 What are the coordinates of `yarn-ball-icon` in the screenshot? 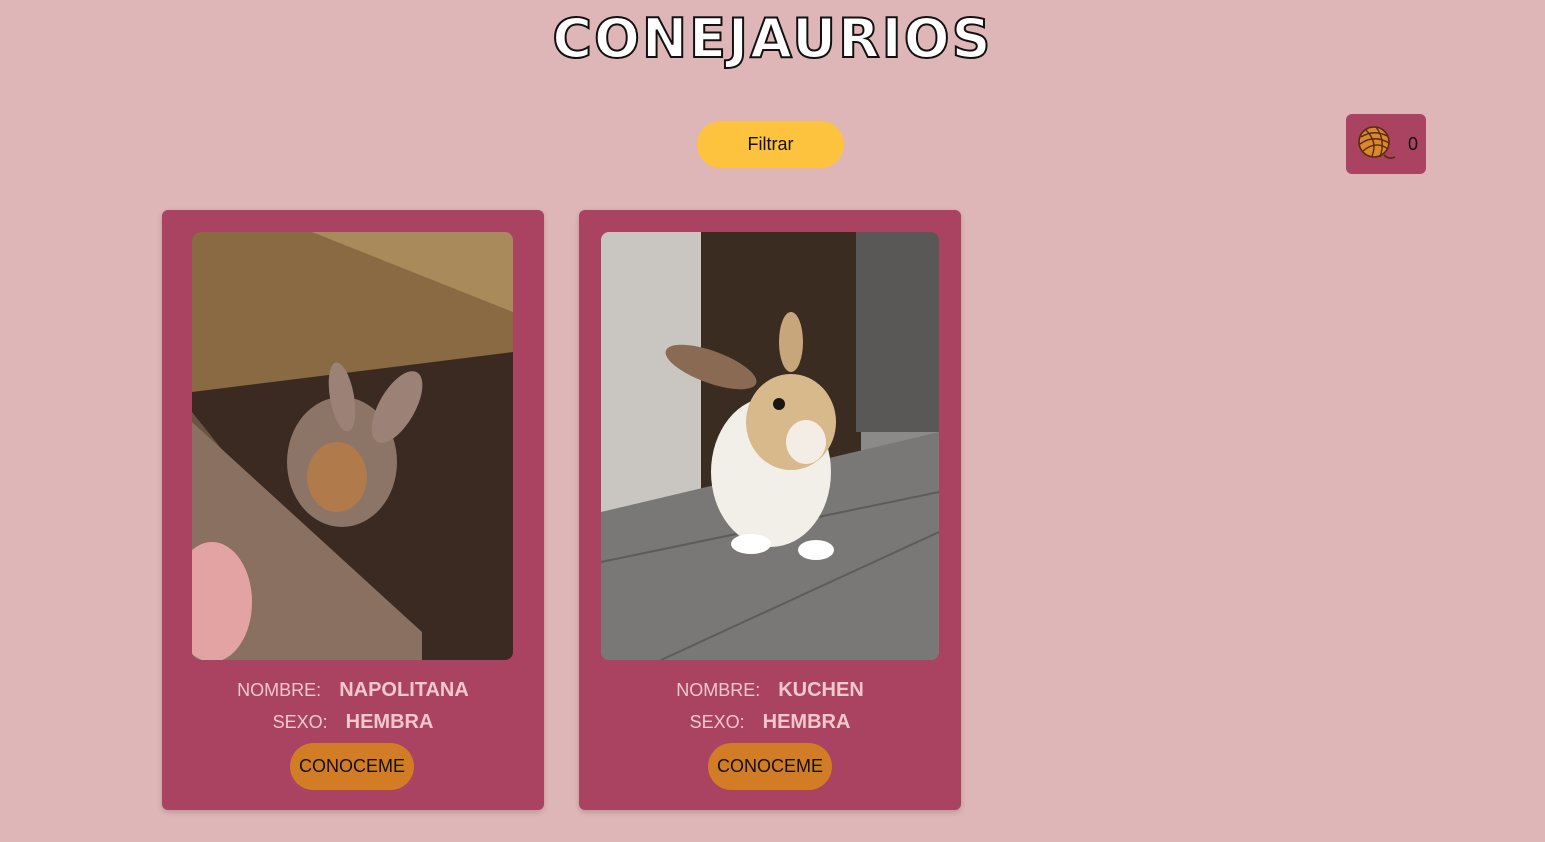 It's located at (1377, 142).